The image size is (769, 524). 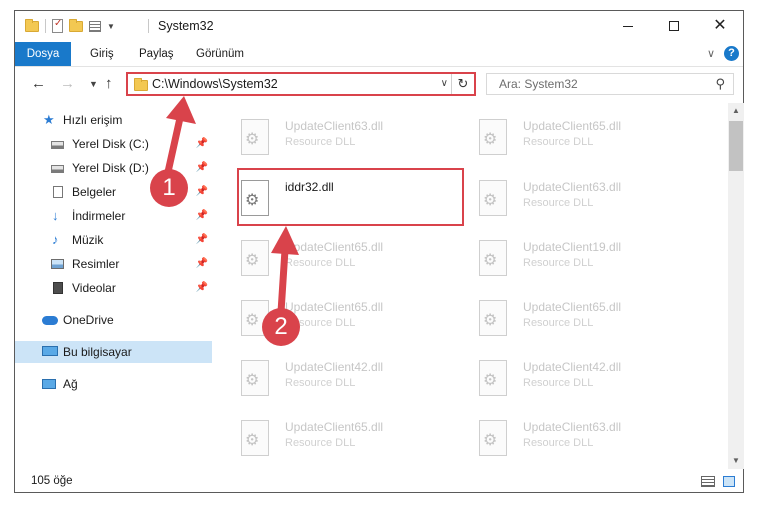 What do you see at coordinates (110, 144) in the screenshot?
I see `sidebar-item-label: Yerel Disk (C:)` at bounding box center [110, 144].